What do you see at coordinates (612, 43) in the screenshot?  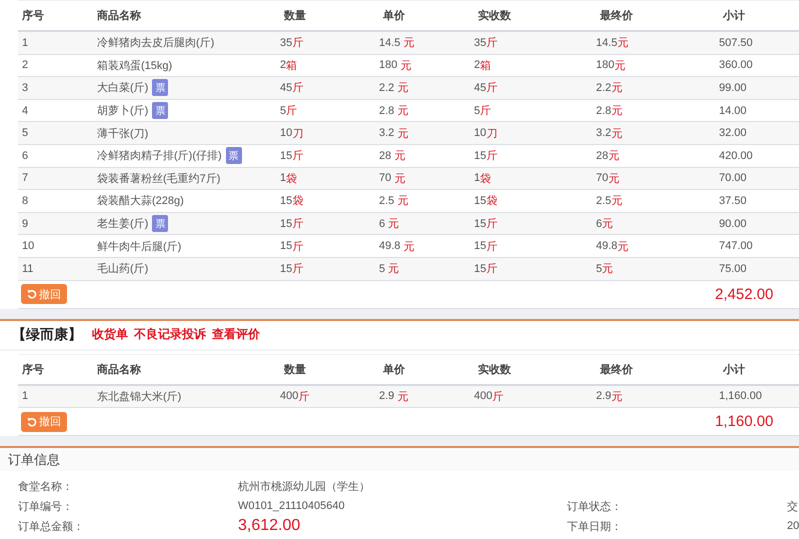 I see `final-price-cell-text: 14.5元` at bounding box center [612, 43].